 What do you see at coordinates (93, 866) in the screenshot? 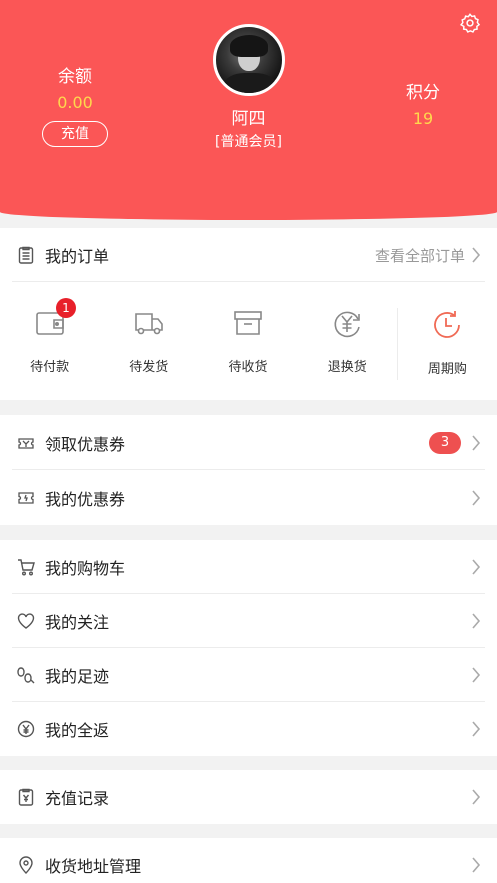
I see `address-management-label: 收货地址管理` at bounding box center [93, 866].